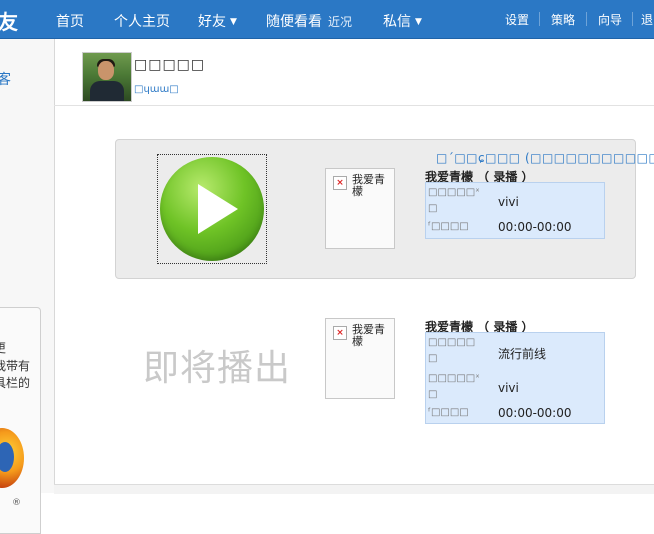 The height and width of the screenshot is (534, 654). Describe the element at coordinates (15, 383) in the screenshot. I see `promo-text-line: 具栏的` at that location.